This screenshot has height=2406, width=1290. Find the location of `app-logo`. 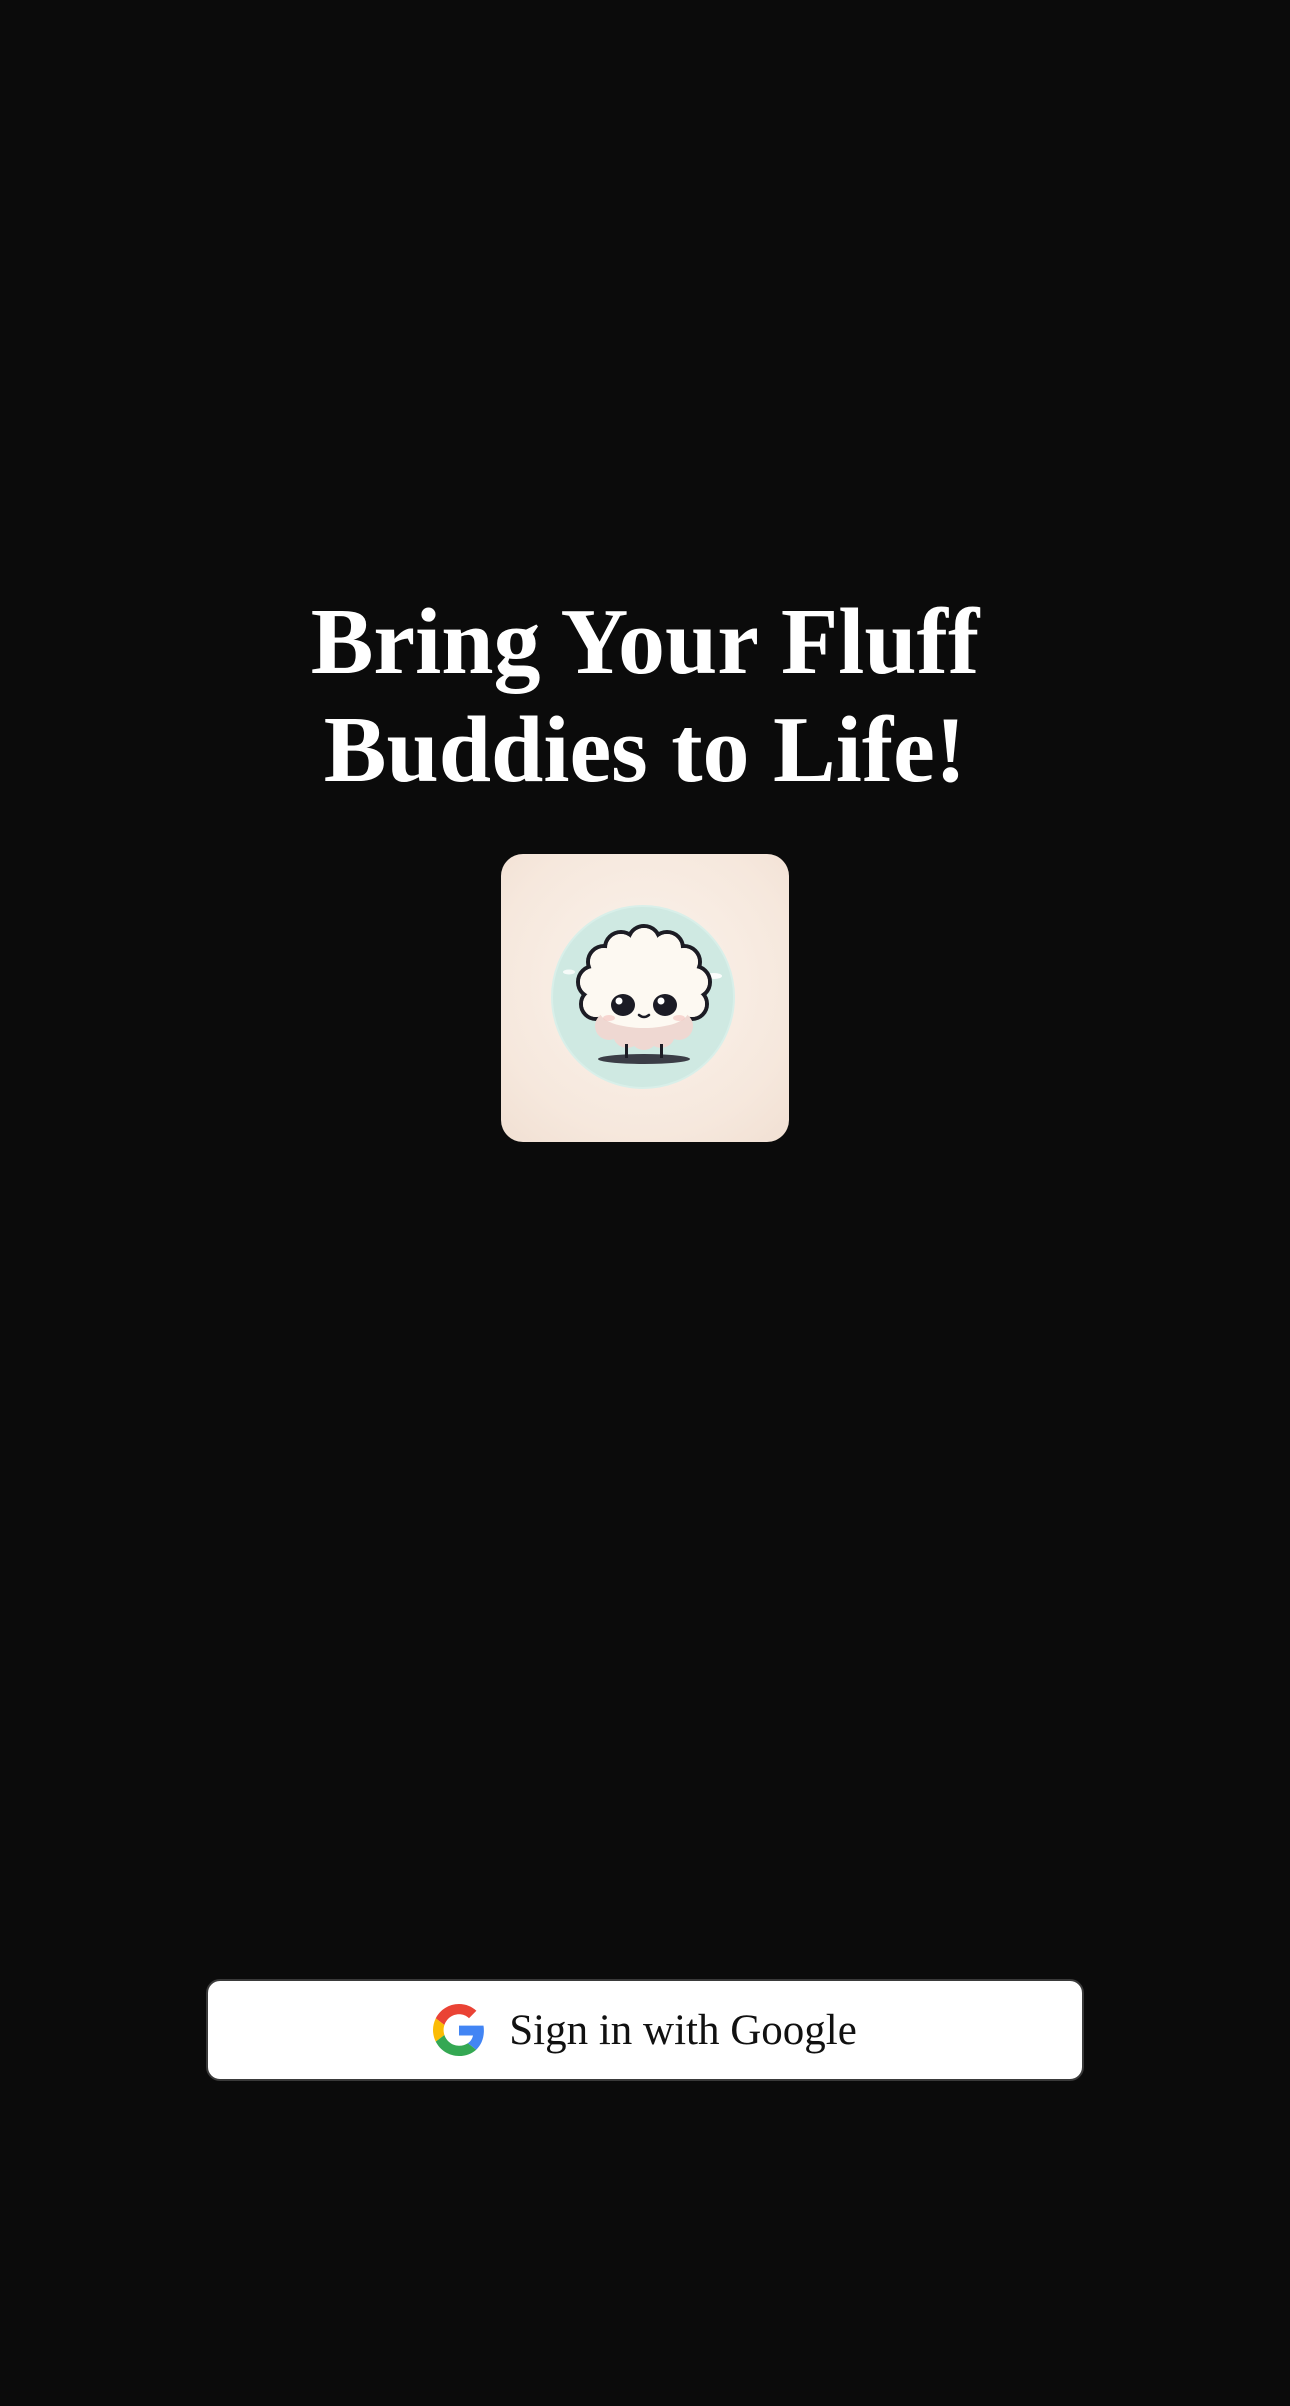

app-logo is located at coordinates (645, 998).